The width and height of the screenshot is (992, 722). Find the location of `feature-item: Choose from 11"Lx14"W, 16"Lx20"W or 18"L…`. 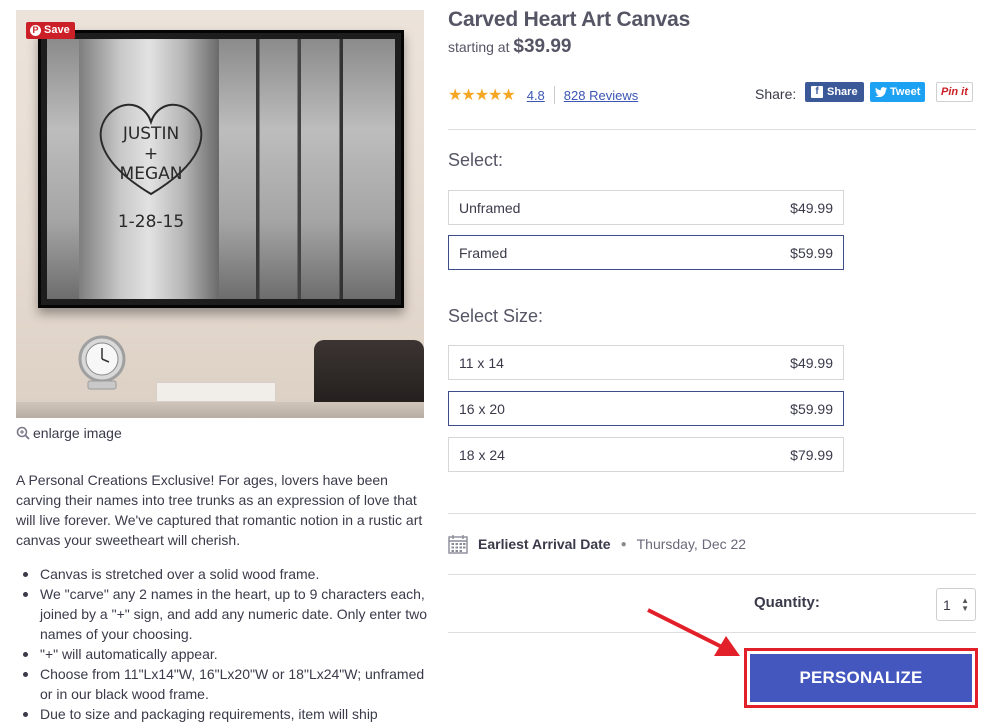

feature-item: Choose from 11"Lx14"W, 16"Lx20"W or 18"L… is located at coordinates (222, 684).